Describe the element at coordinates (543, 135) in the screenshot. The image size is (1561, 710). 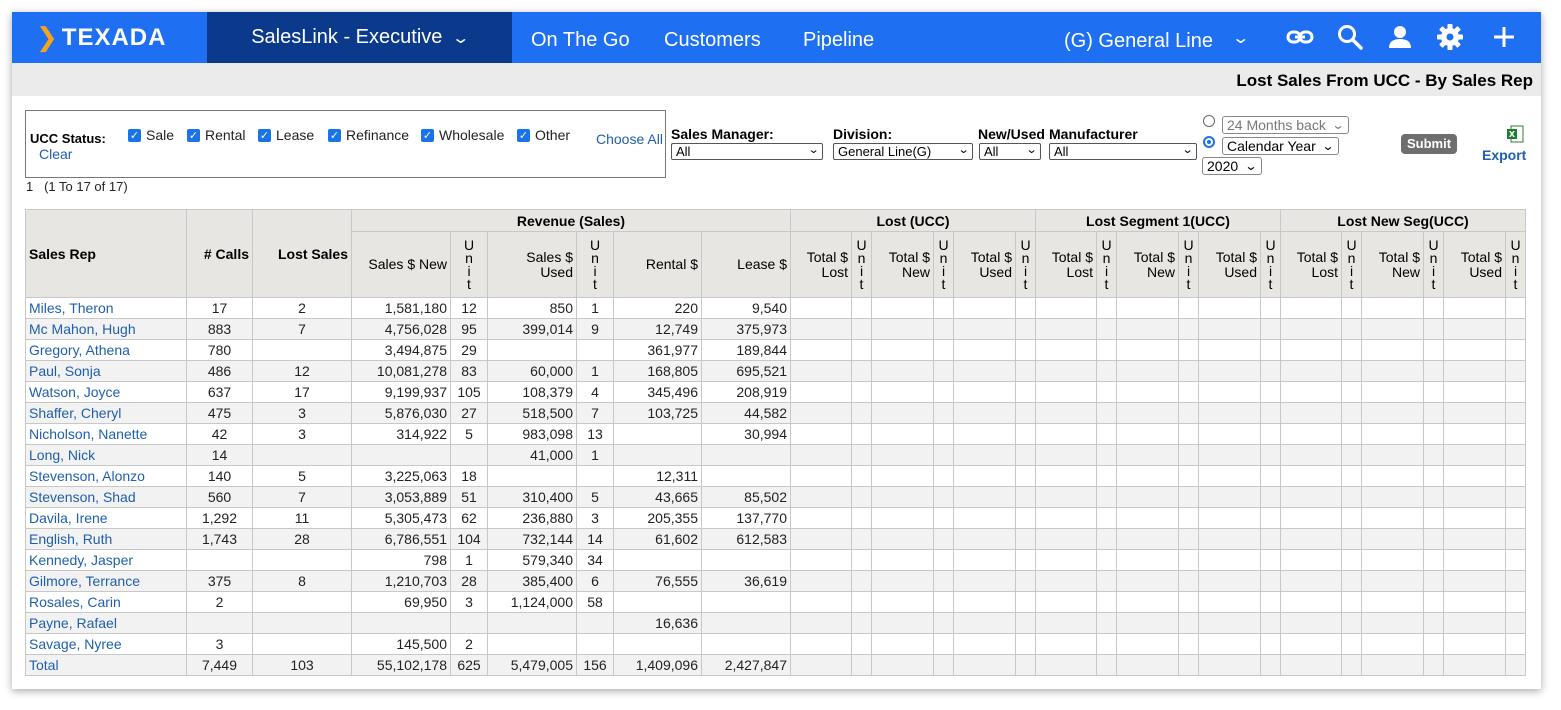
I see `checkbox-other: ✓ Other` at that location.